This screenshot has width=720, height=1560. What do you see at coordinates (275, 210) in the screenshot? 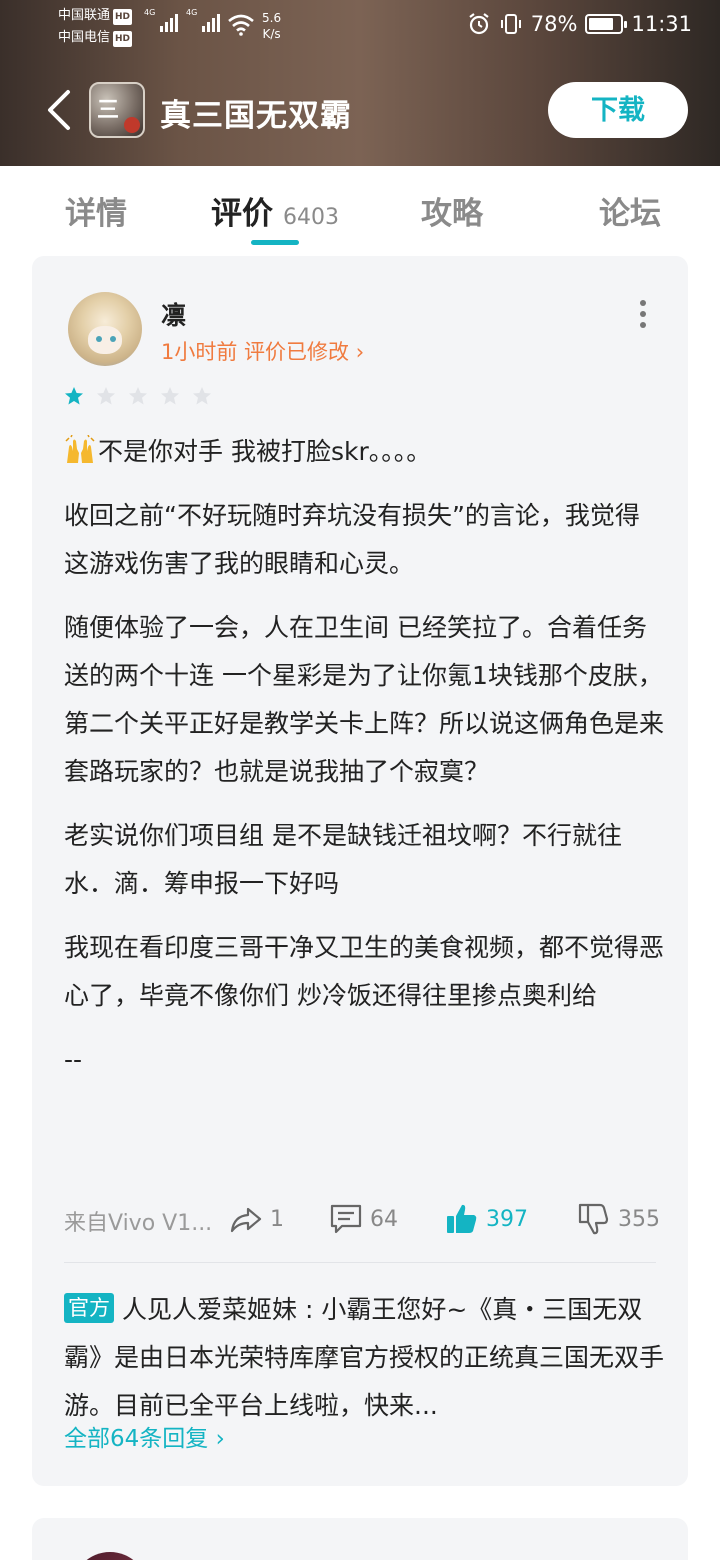
I see `tab-reviews: 评价 6403` at bounding box center [275, 210].